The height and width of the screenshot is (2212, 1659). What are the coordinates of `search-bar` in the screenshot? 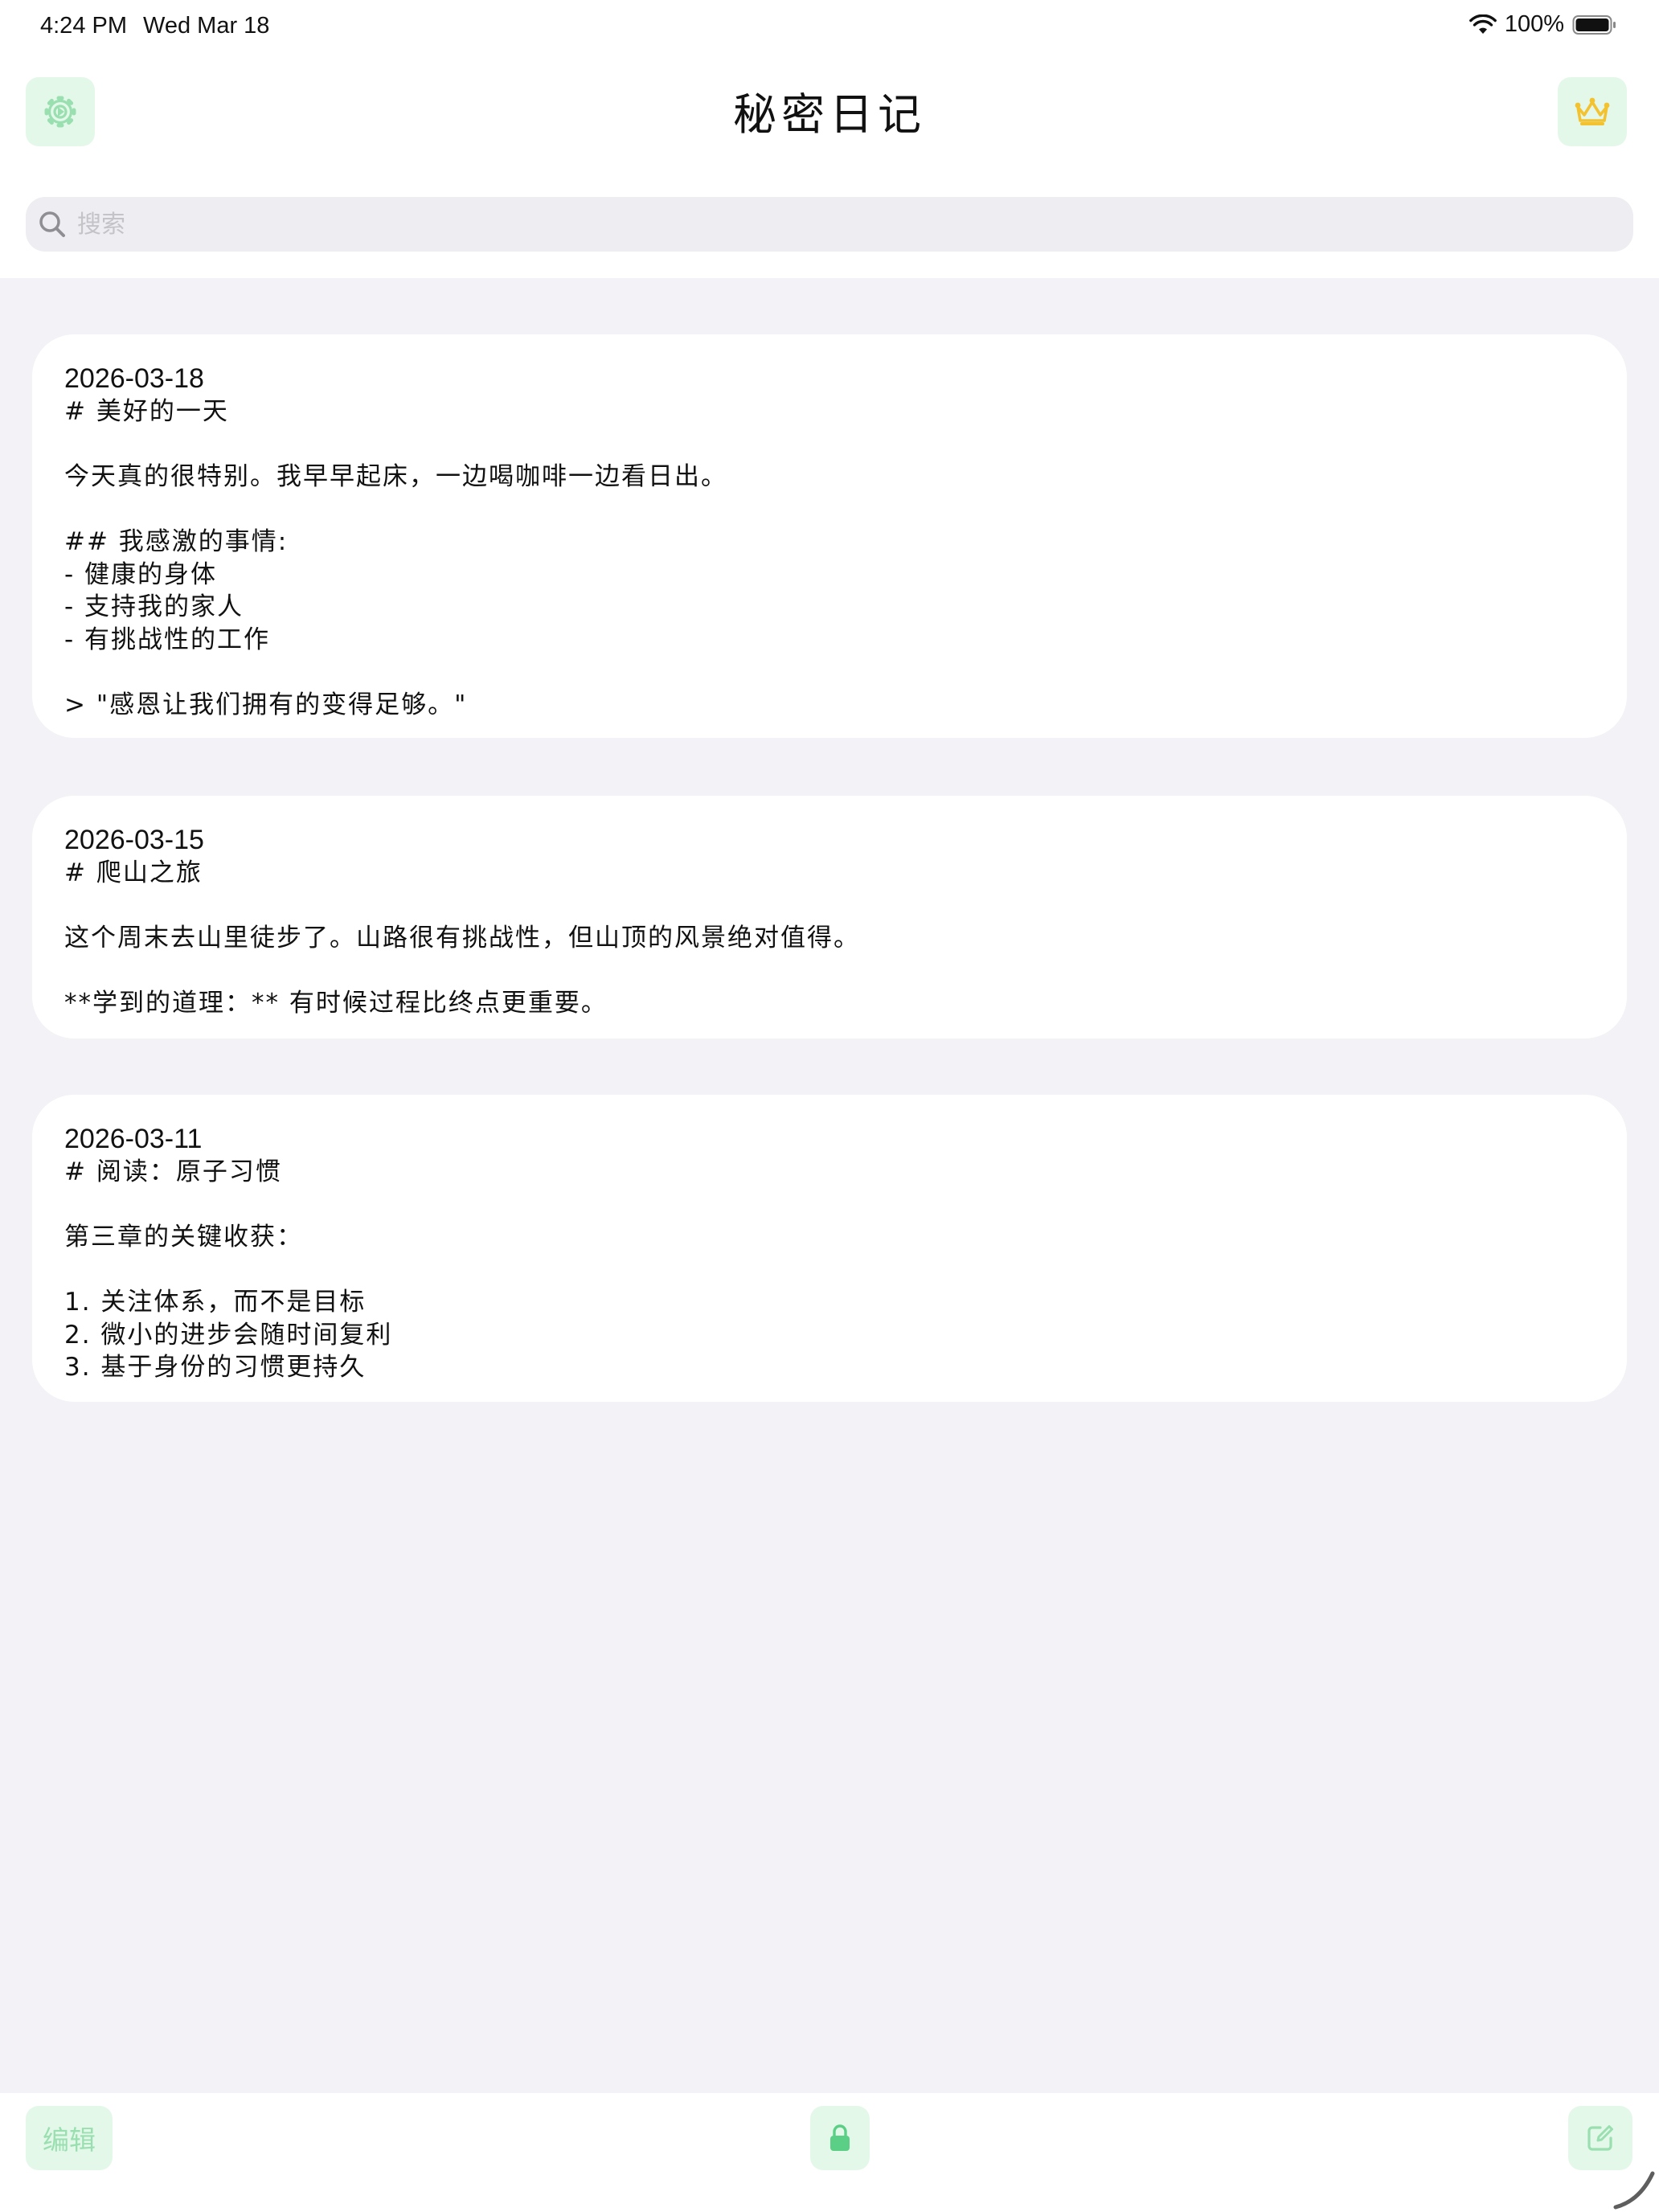 It's located at (829, 224).